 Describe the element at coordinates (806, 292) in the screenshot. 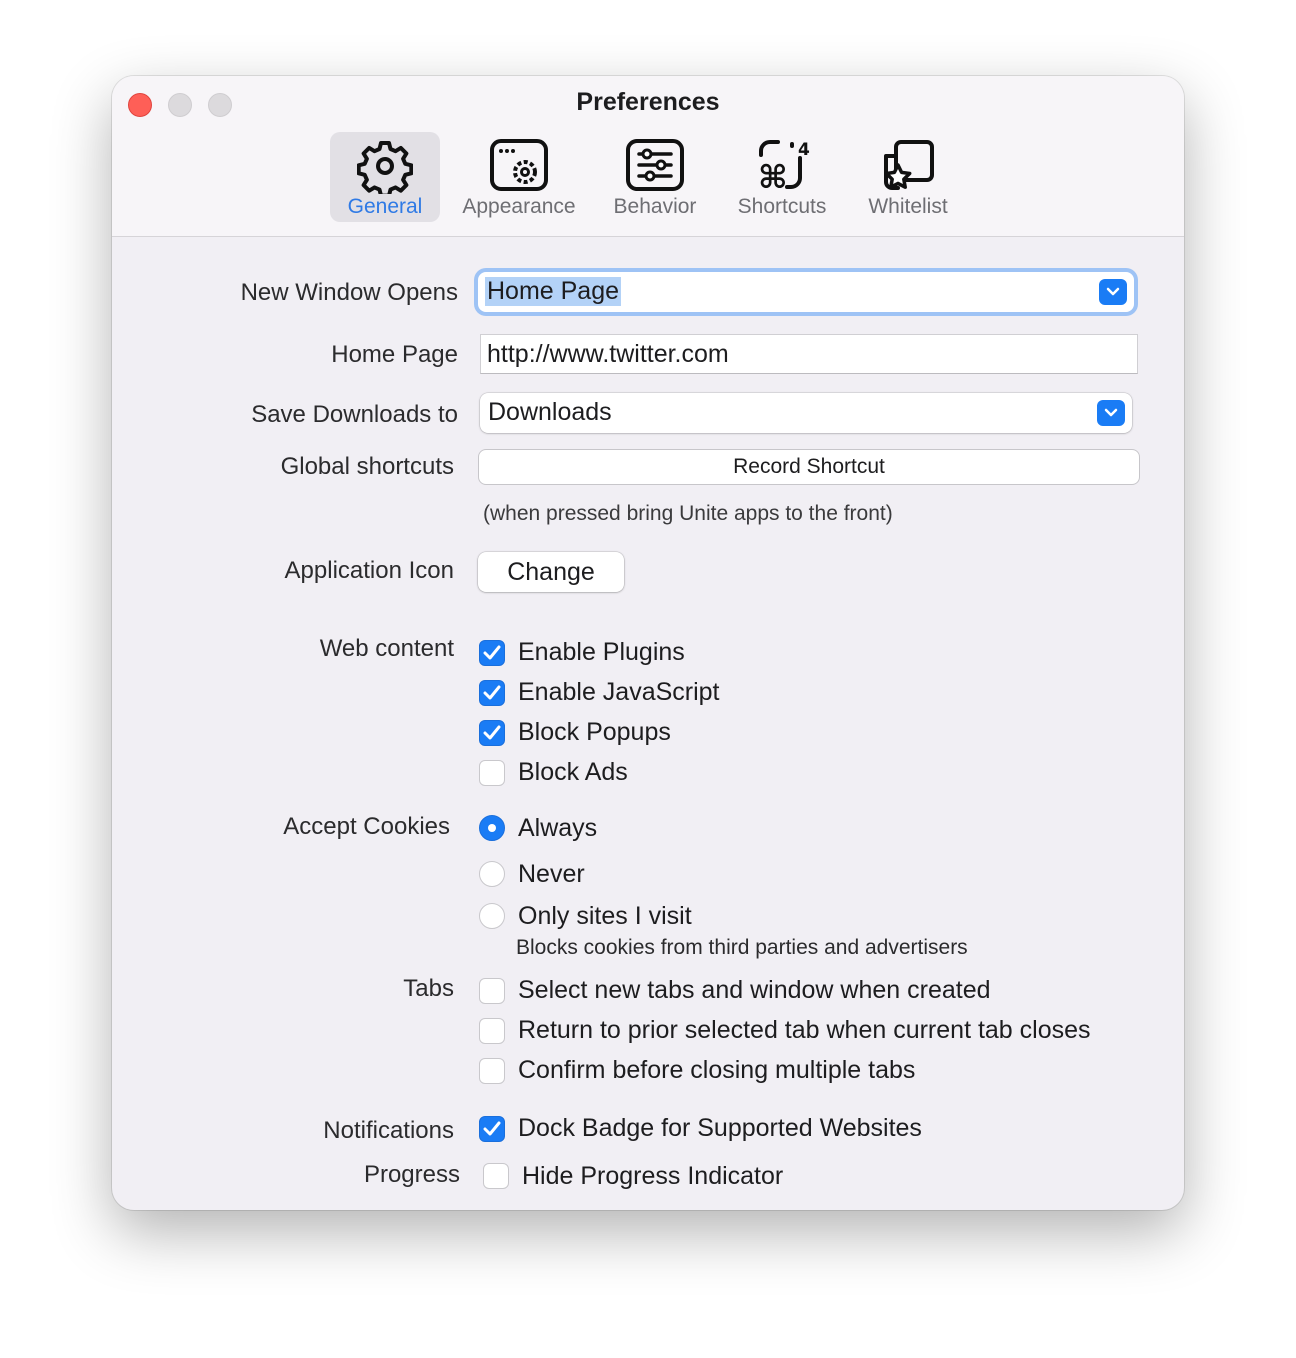

I see `new-window-opens-popup: Home Page` at that location.